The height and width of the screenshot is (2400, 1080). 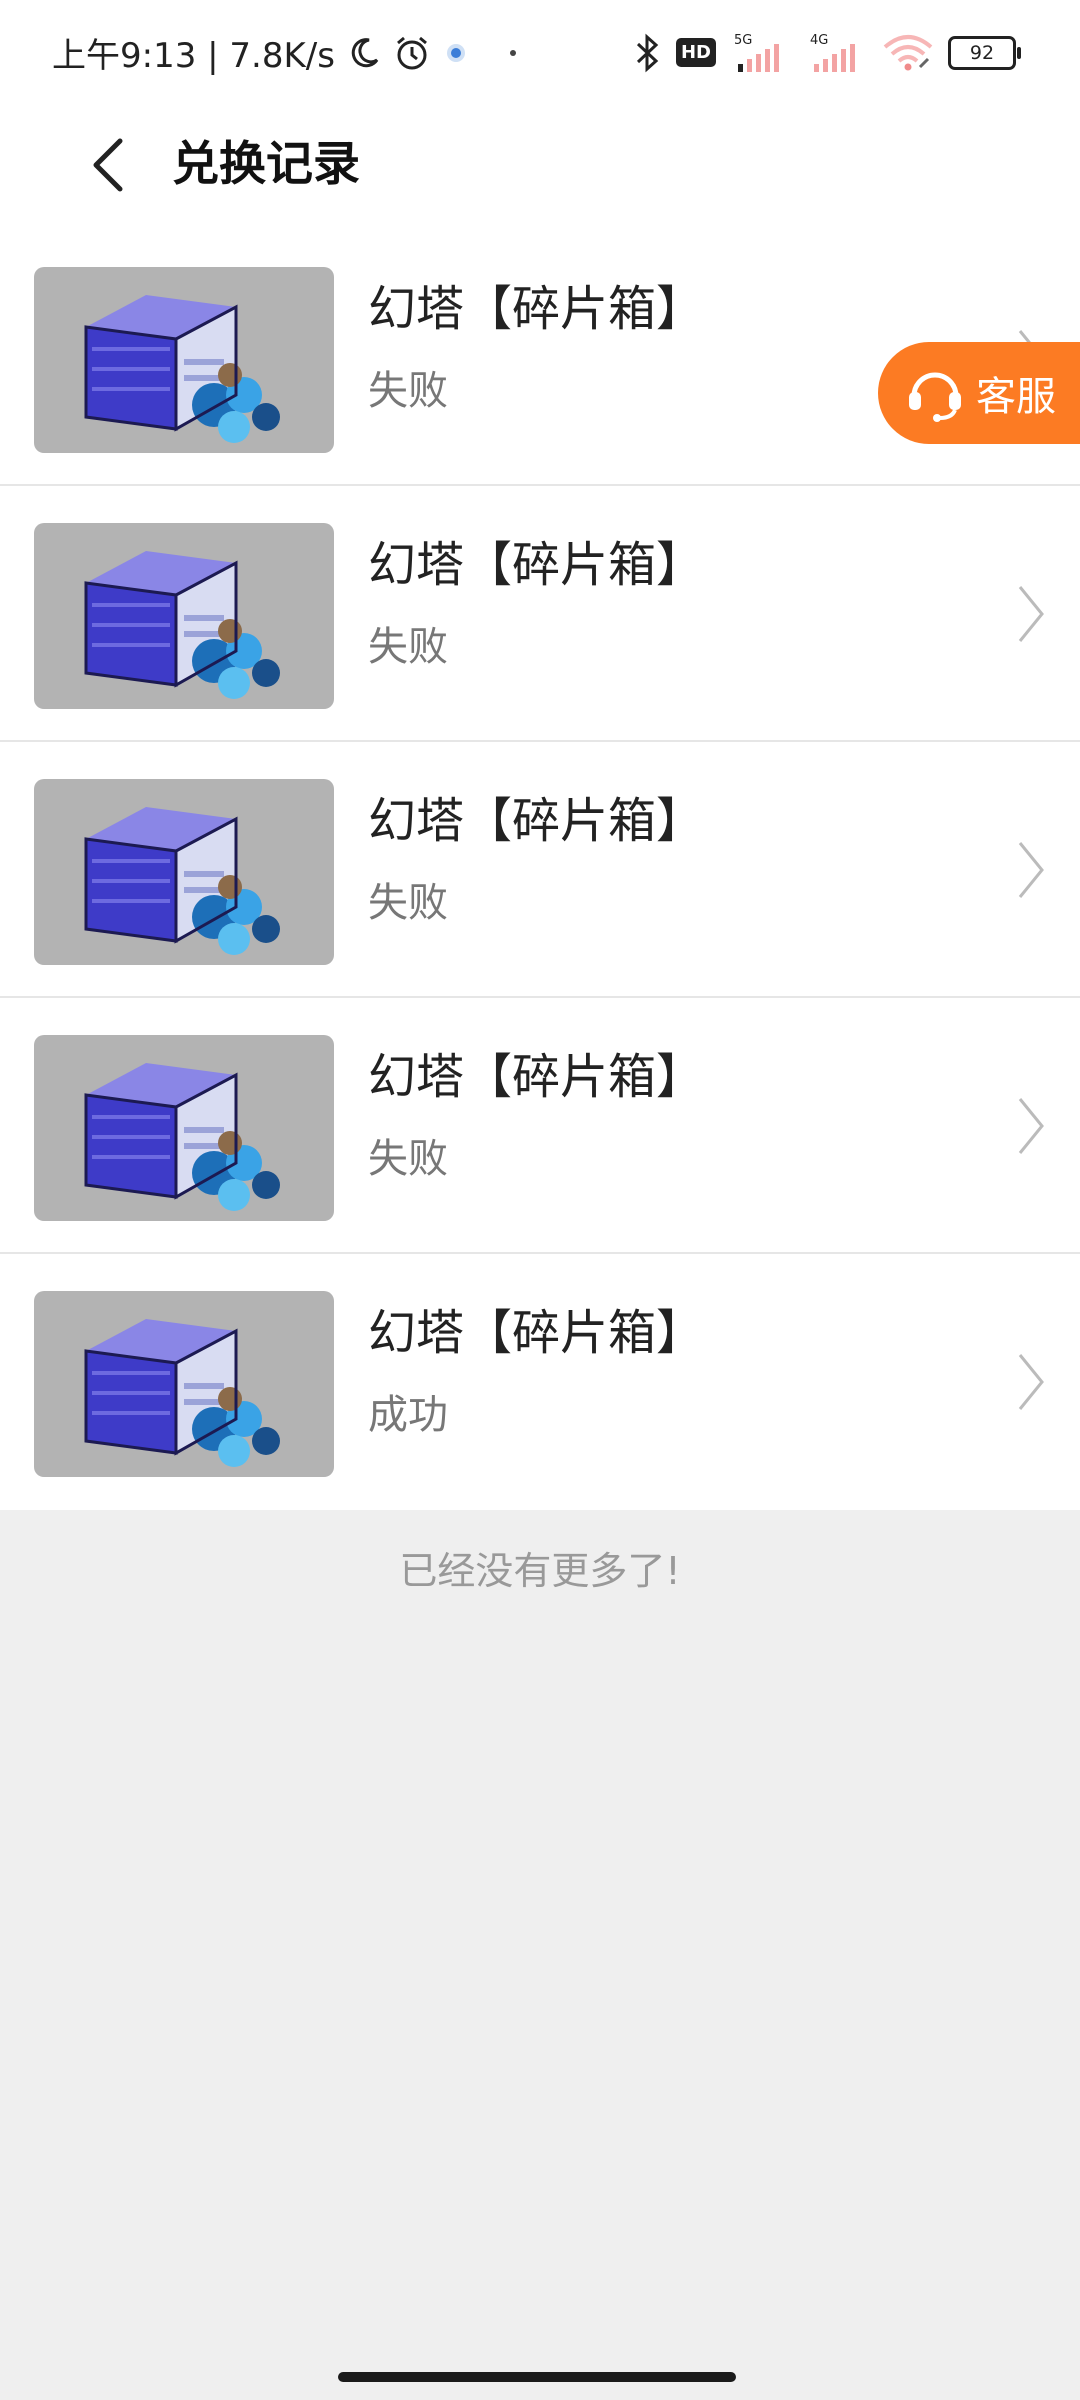 I want to click on customer-service-label: 客服, so click(x=1016, y=397).